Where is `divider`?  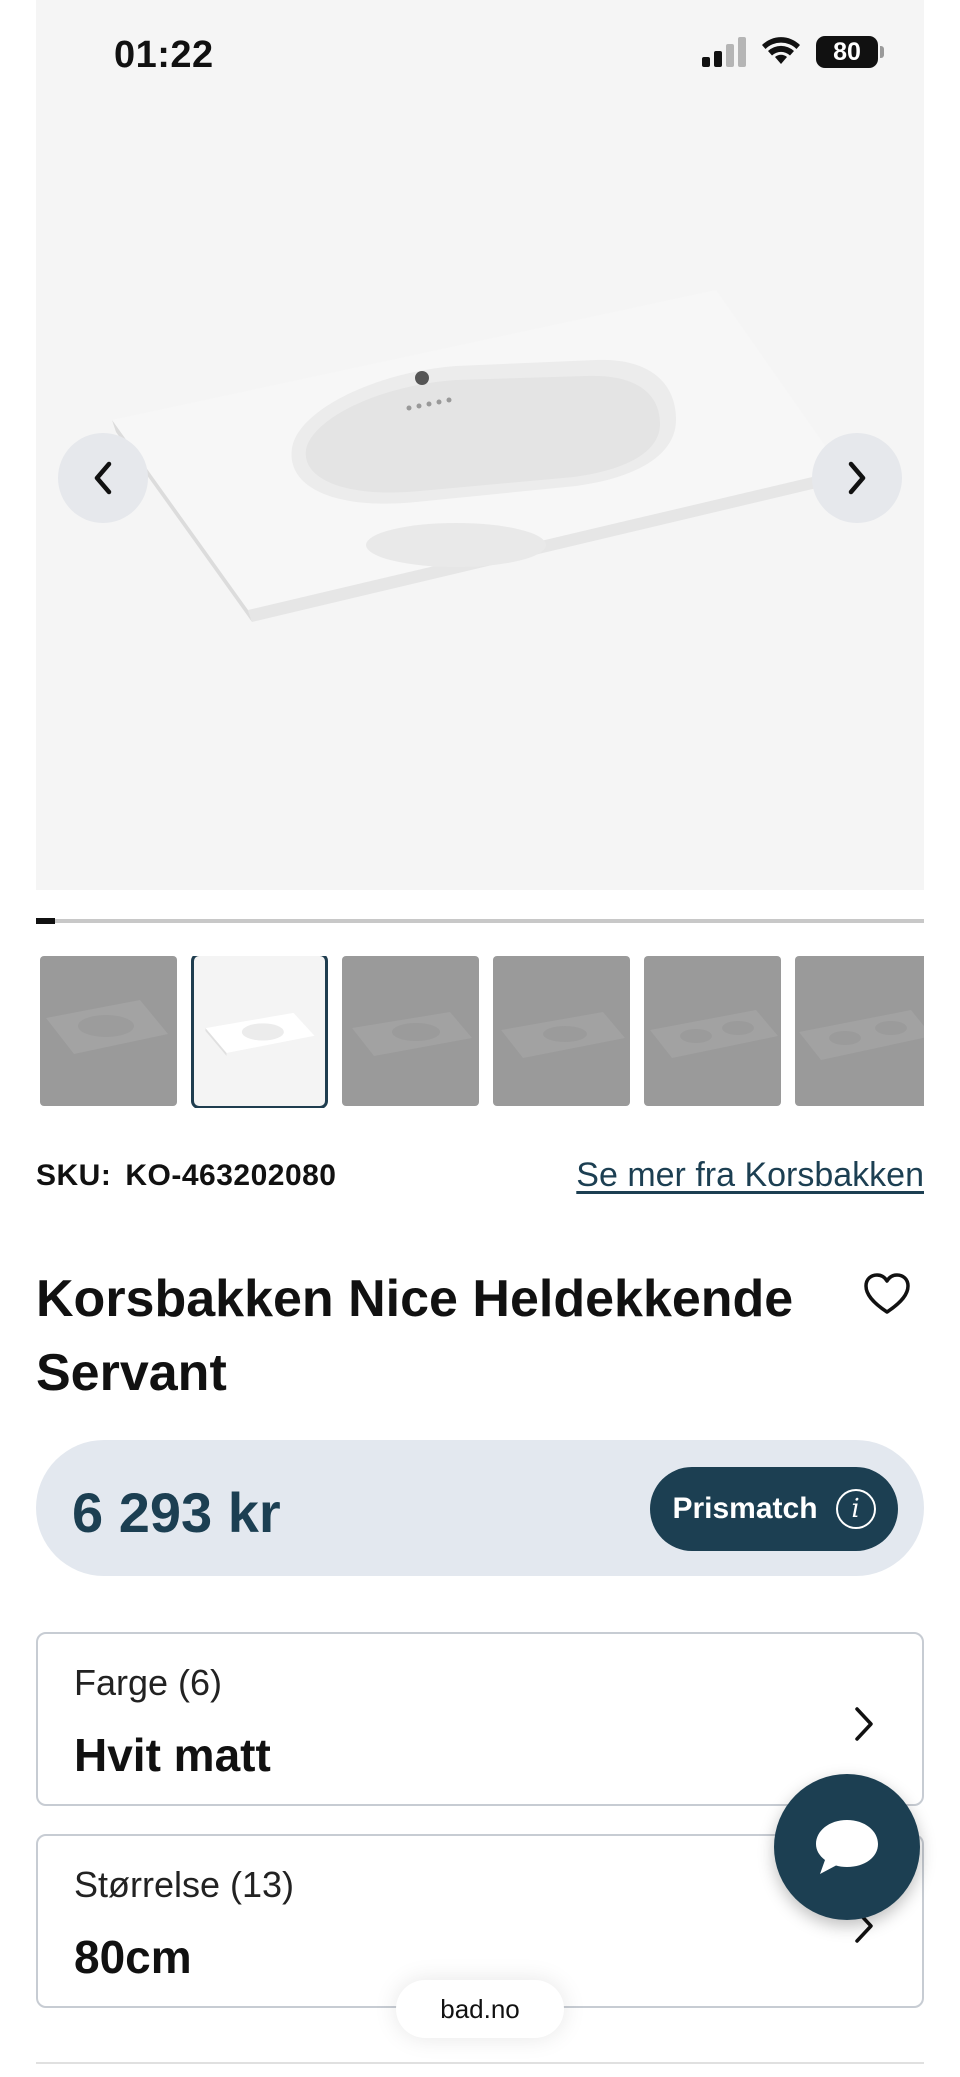 divider is located at coordinates (480, 2063).